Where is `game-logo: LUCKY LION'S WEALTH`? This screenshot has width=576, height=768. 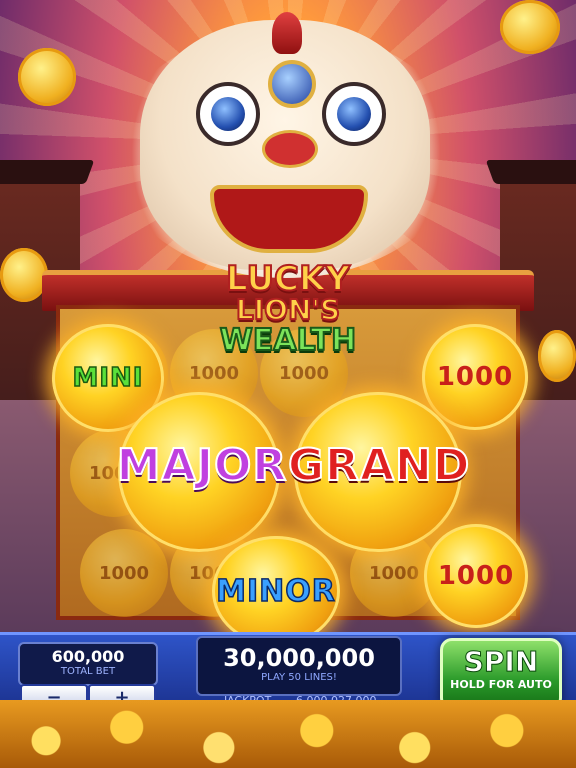 game-logo: LUCKY LION'S WEALTH is located at coordinates (288, 308).